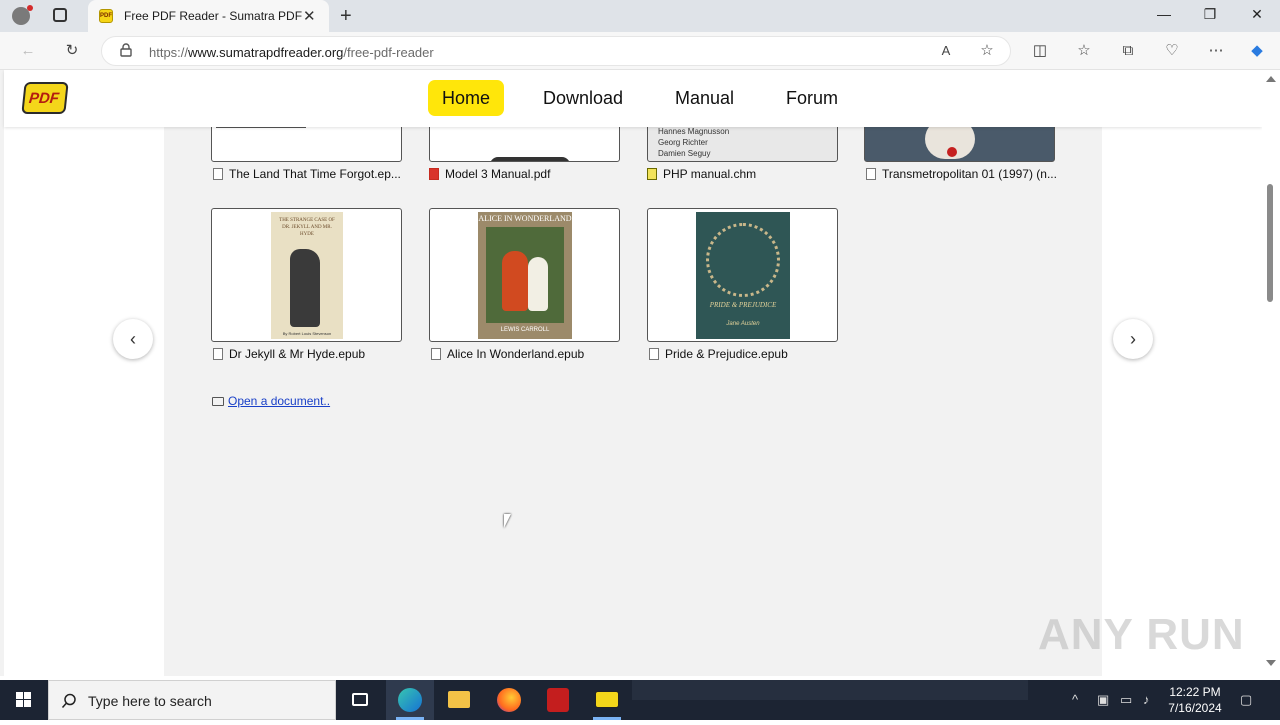  I want to click on thumb-alice-wonderland: ALICE IN WONDERLAND LEWIS CARROLL, so click(524, 275).